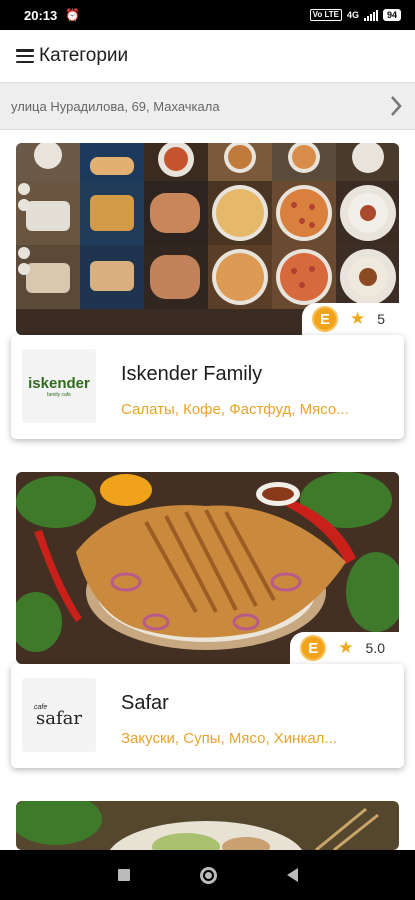 The height and width of the screenshot is (900, 415). I want to click on rating-badge: E ★ 5.0, so click(344, 648).